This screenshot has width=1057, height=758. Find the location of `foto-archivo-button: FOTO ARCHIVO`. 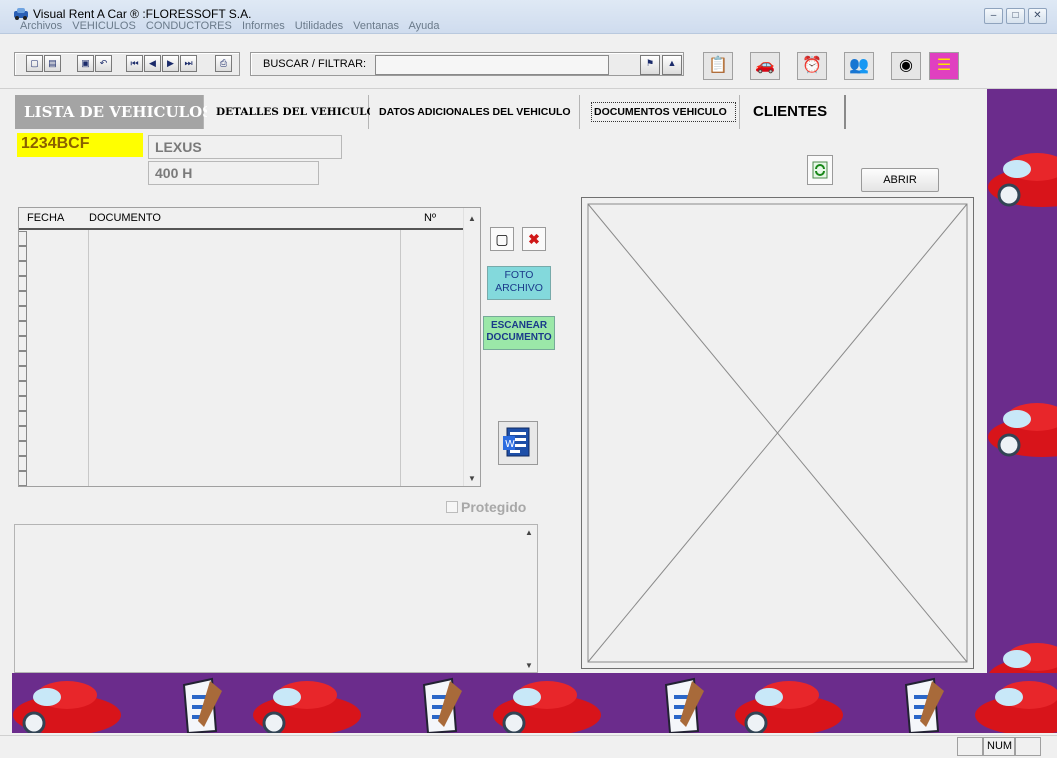

foto-archivo-button: FOTO ARCHIVO is located at coordinates (519, 283).